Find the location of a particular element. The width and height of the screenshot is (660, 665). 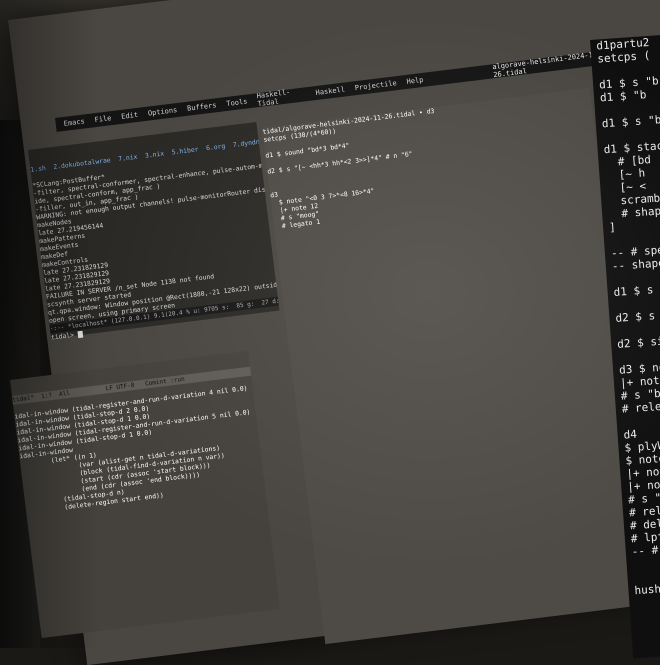

menu-item-7: Haskell is located at coordinates (330, 91).